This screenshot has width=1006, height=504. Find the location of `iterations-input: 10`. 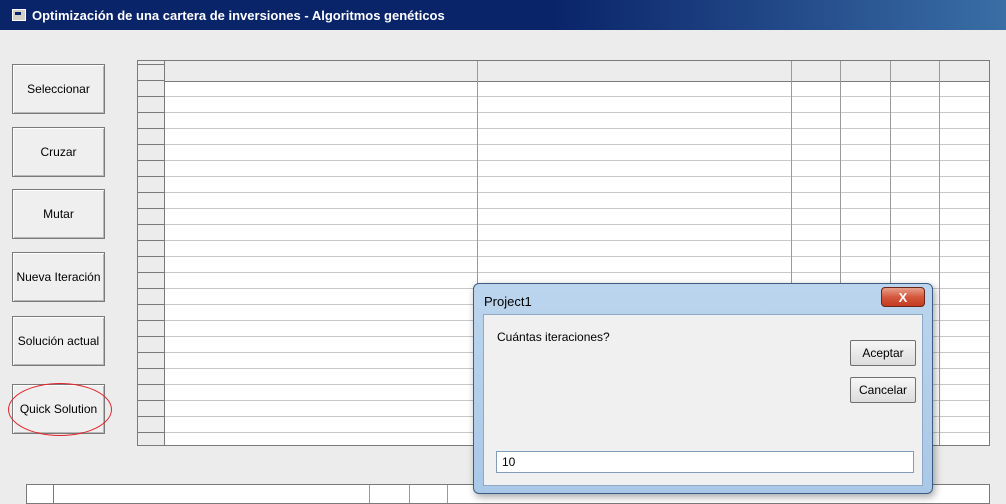

iterations-input: 10 is located at coordinates (705, 462).